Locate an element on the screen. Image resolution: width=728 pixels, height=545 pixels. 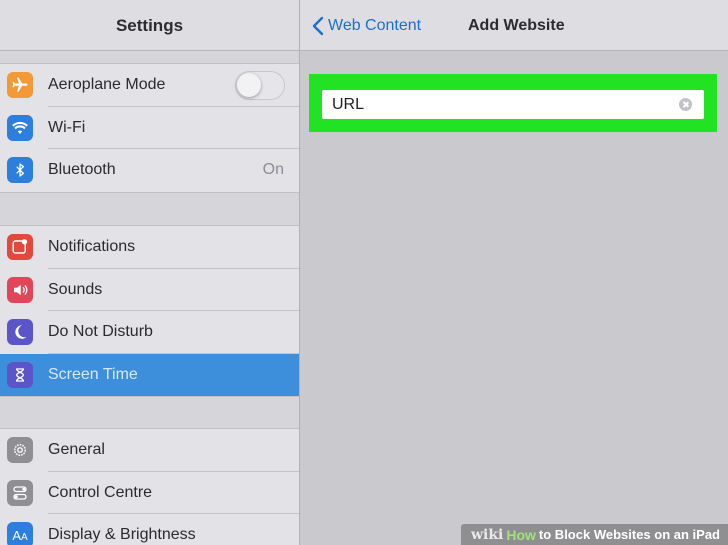
notifications-icon is located at coordinates (20, 247).